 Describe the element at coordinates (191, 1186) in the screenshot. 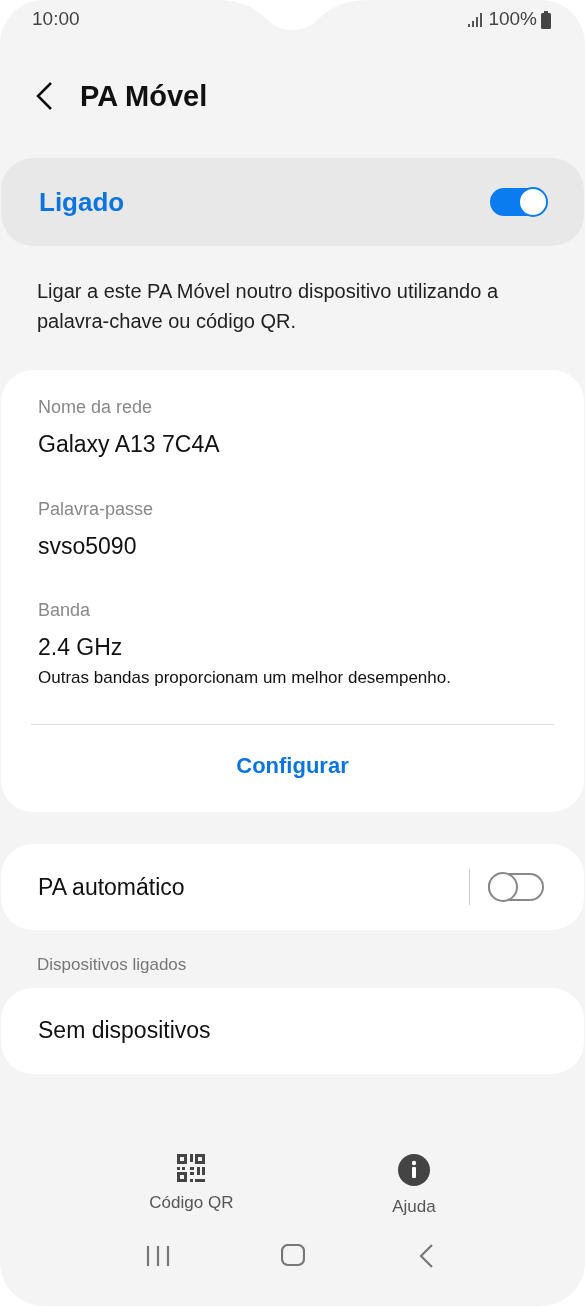

I see `action-button: Código QR` at that location.